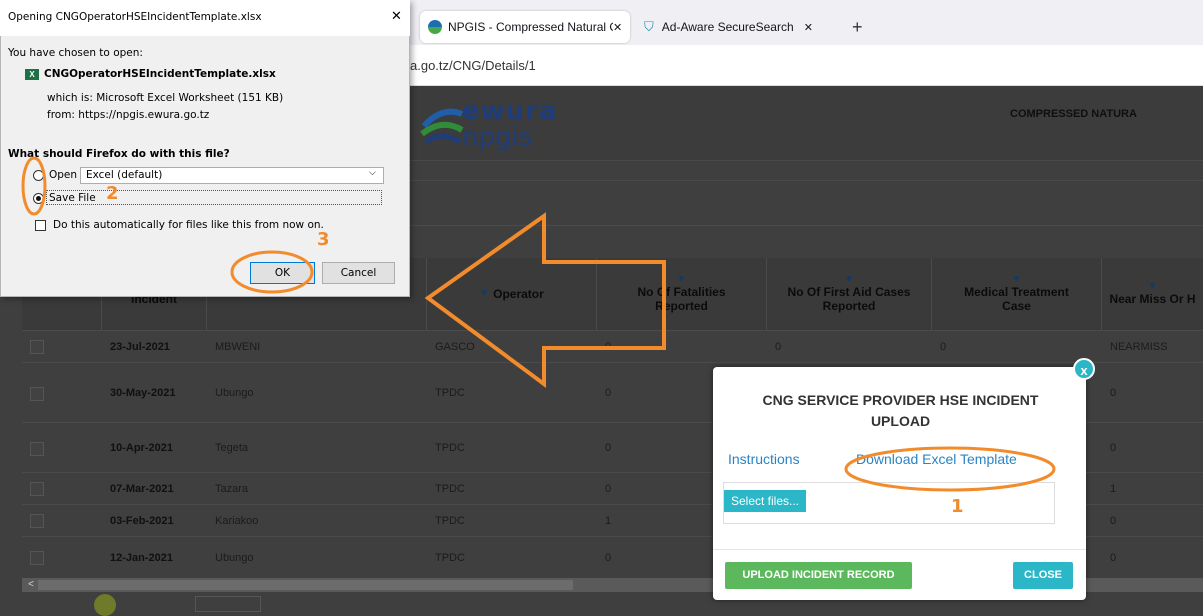  What do you see at coordinates (950, 469) in the screenshot?
I see `annotation-circle-template` at bounding box center [950, 469].